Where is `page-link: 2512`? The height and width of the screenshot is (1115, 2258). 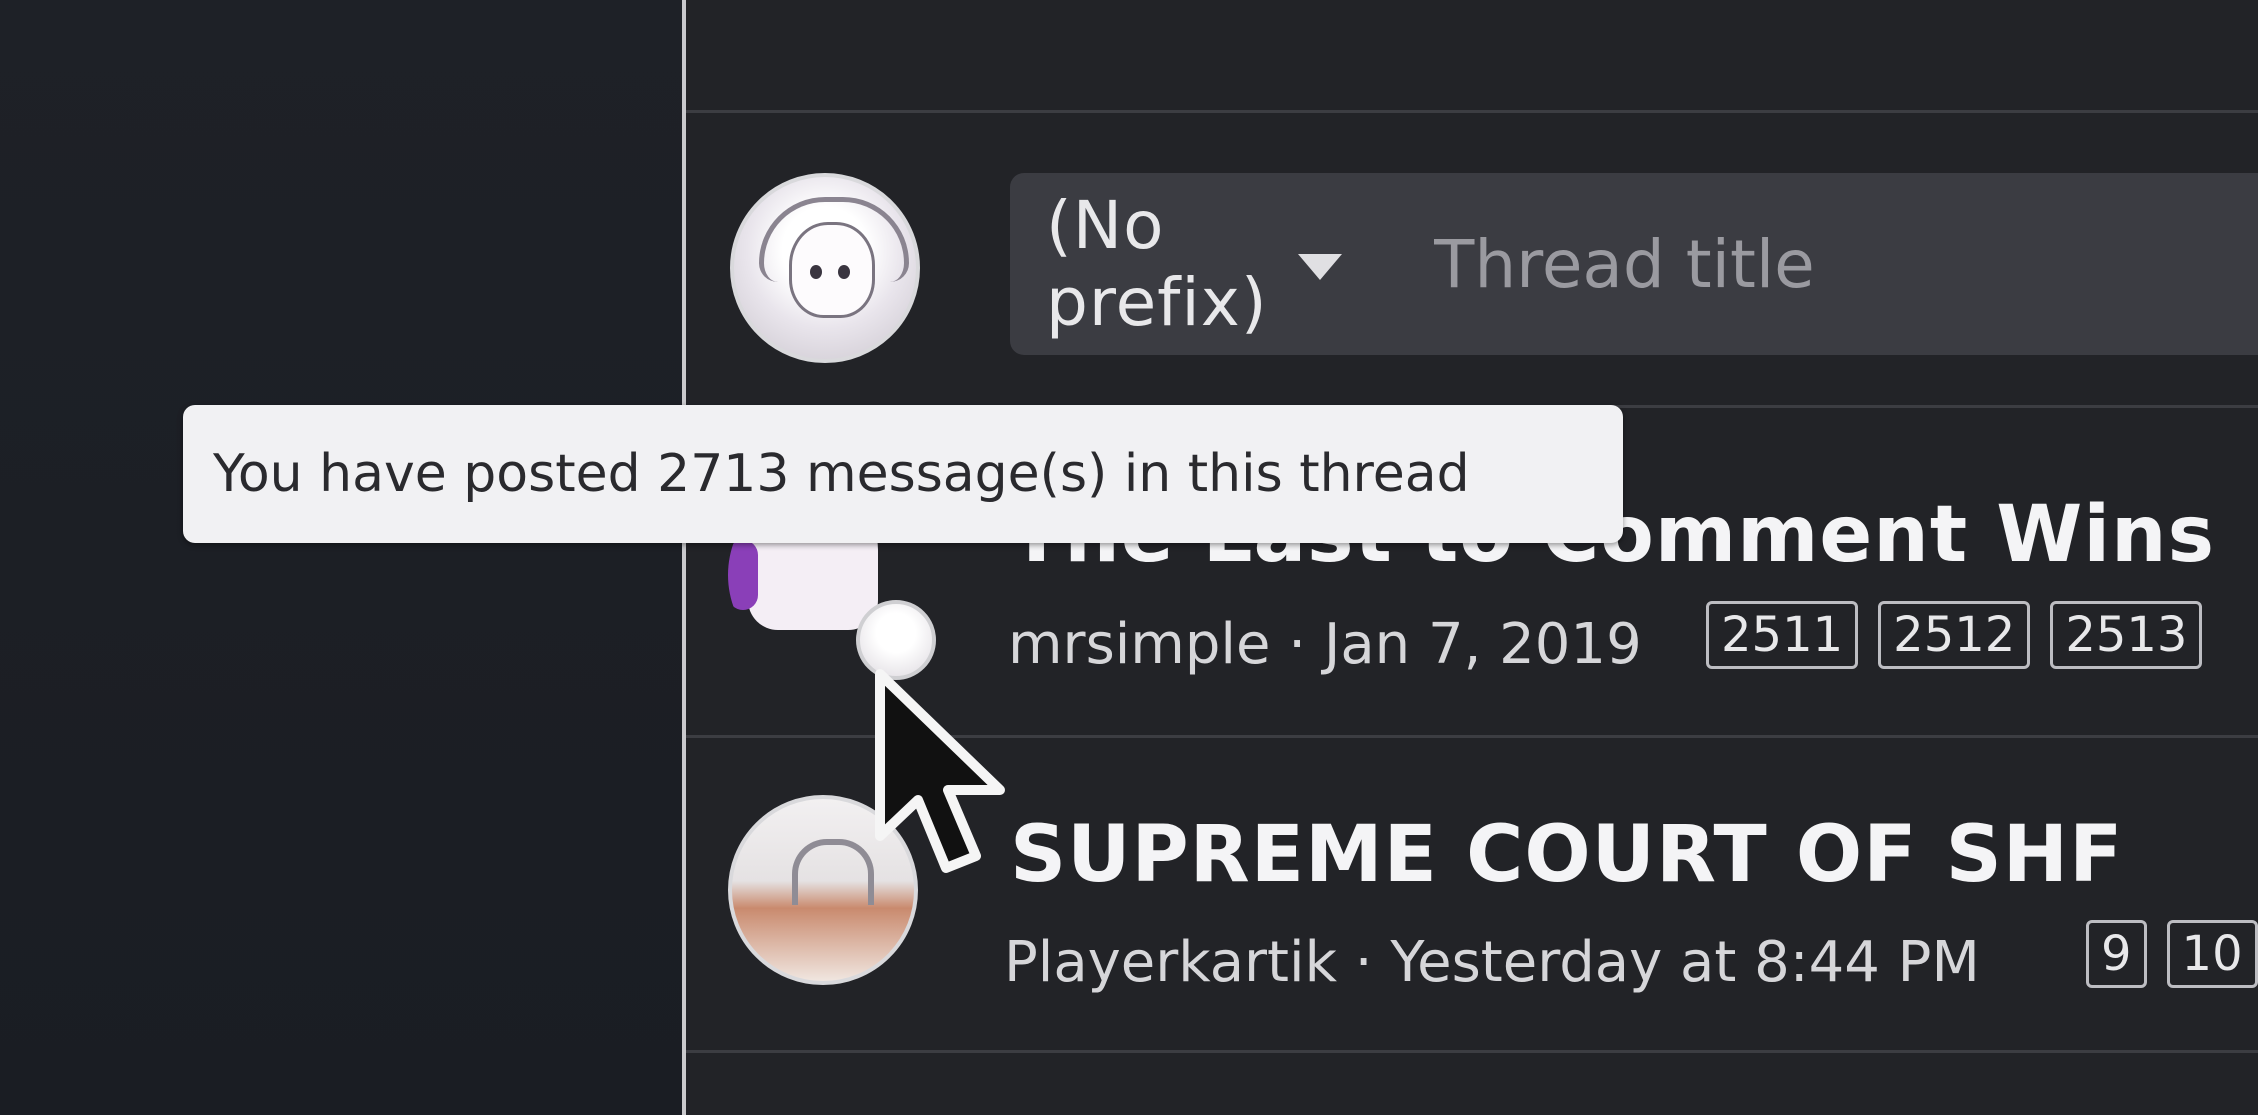
page-link: 2512 is located at coordinates (1954, 635).